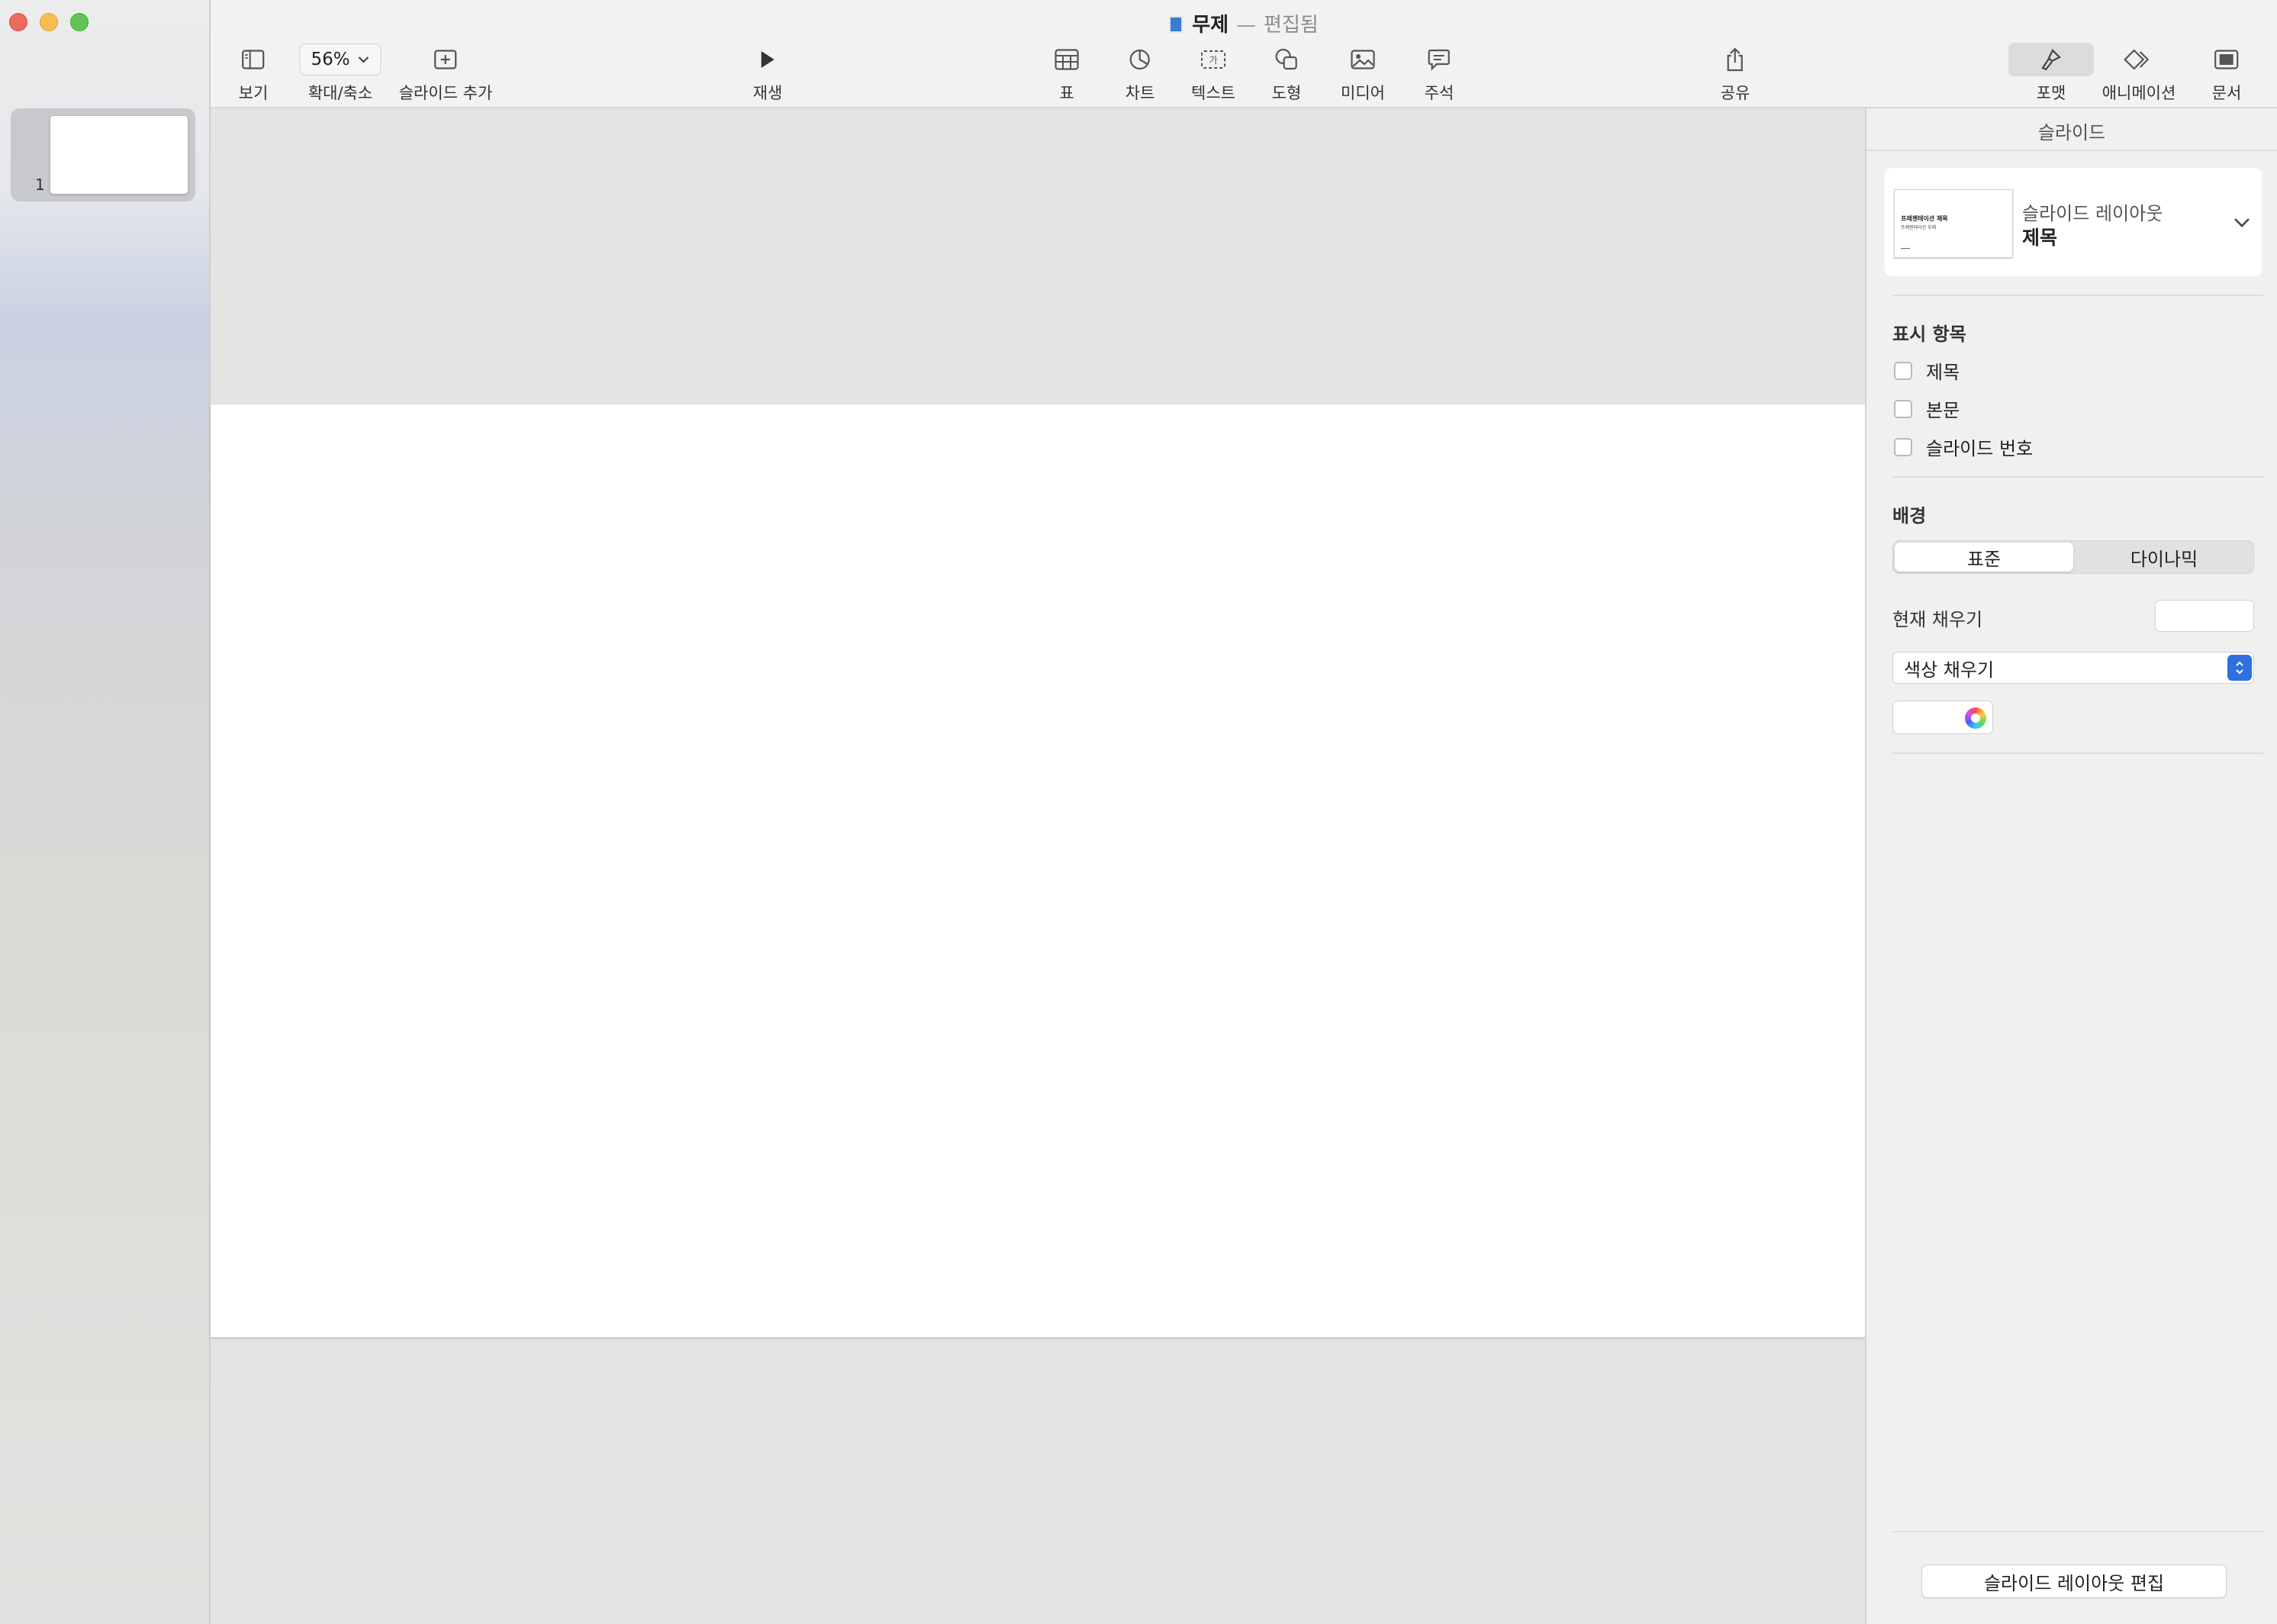 Image resolution: width=2277 pixels, height=1624 pixels. Describe the element at coordinates (2074, 1581) in the screenshot. I see `edit-slide-layout-button: 슬라이드 레이아웃 편집` at that location.